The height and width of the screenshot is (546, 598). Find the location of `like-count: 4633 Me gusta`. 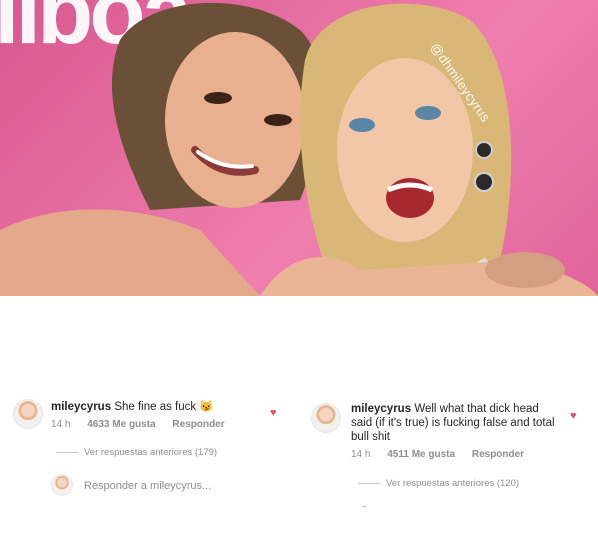

like-count: 4633 Me gusta is located at coordinates (121, 424).